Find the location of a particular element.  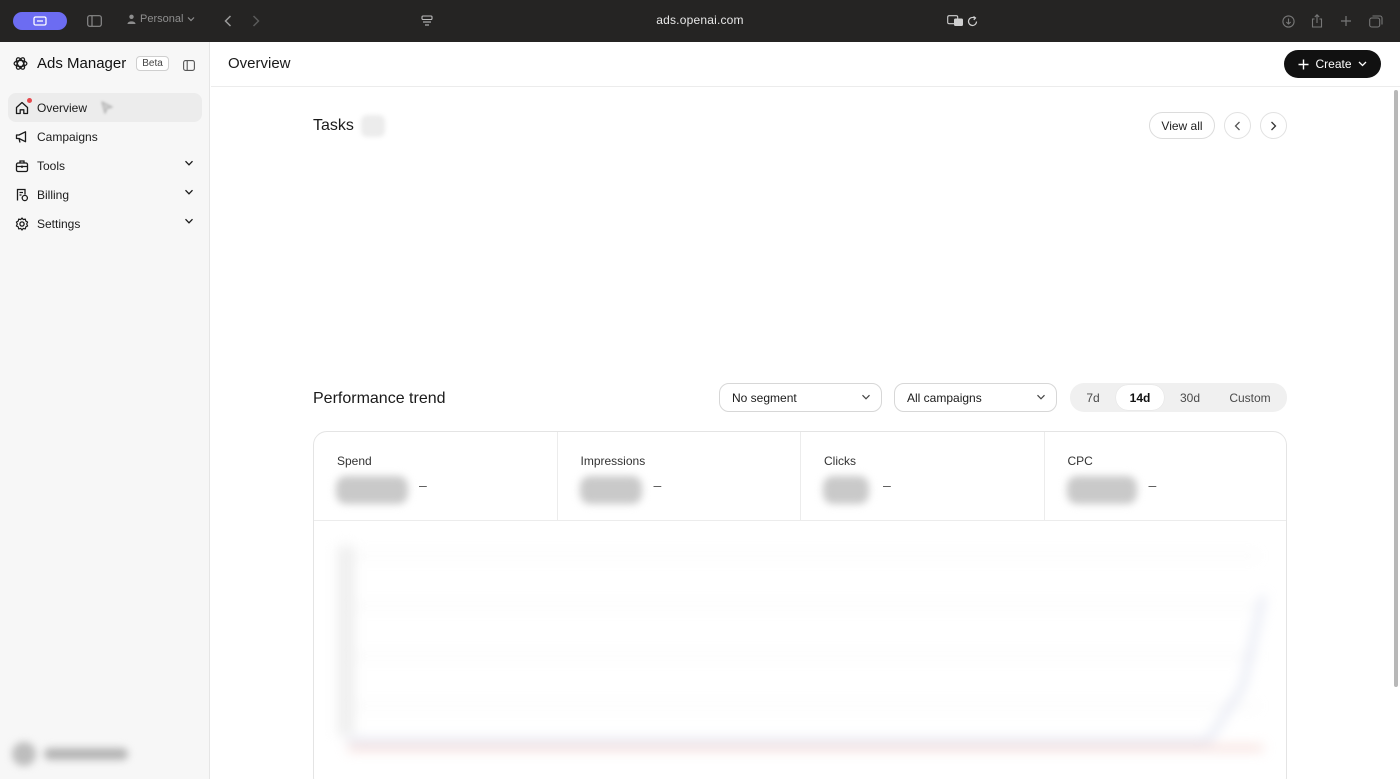

account-menu is located at coordinates (70, 754).